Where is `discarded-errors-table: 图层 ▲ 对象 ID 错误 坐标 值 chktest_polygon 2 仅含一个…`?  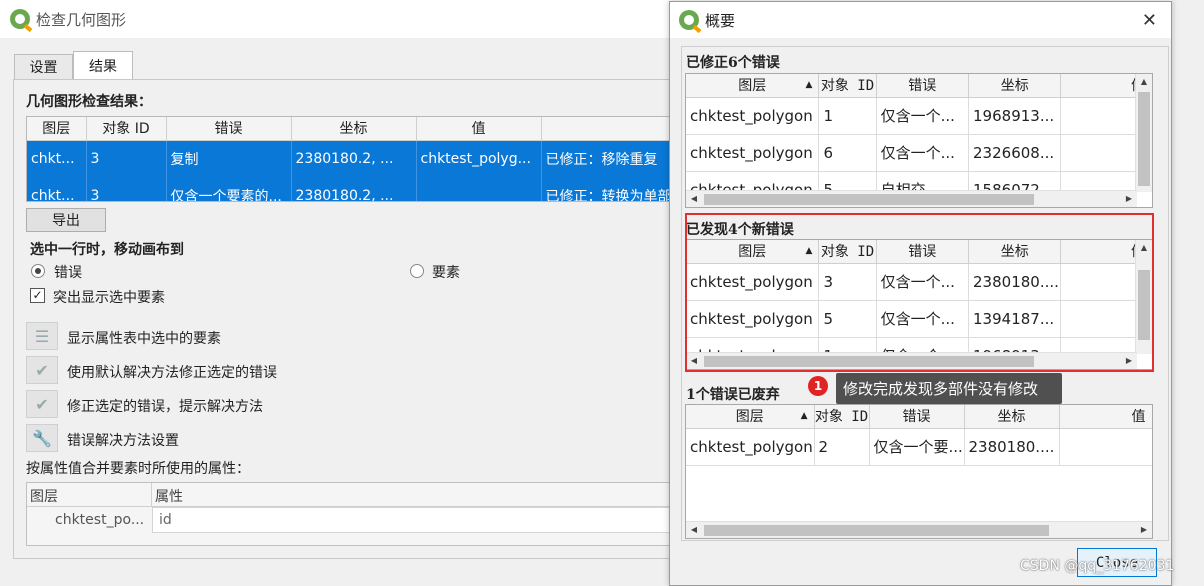 discarded-errors-table: 图层 ▲ 对象 ID 错误 坐标 值 chktest_polygon 2 仅含一个… is located at coordinates (919, 471).